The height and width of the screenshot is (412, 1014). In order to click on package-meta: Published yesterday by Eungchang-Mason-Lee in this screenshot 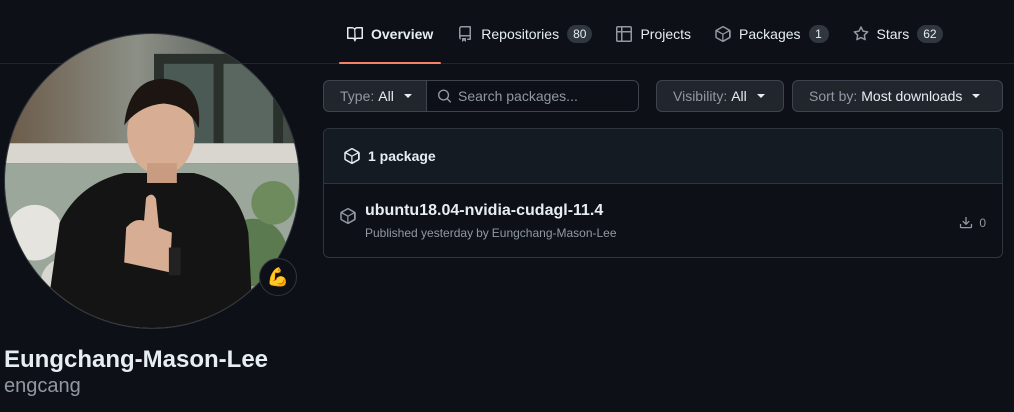, I will do `click(492, 233)`.